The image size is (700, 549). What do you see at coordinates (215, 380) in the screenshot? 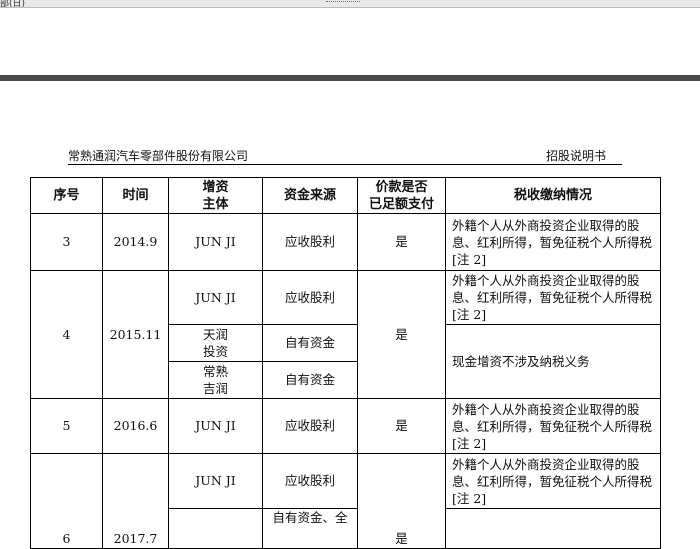
I see `cell-subject: 常熟 吉润` at bounding box center [215, 380].